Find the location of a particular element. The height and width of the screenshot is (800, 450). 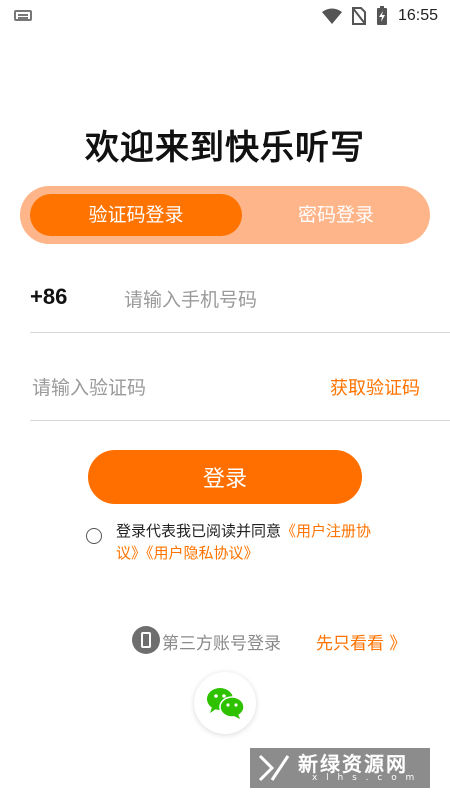

battery-charging-icon is located at coordinates (381, 15).